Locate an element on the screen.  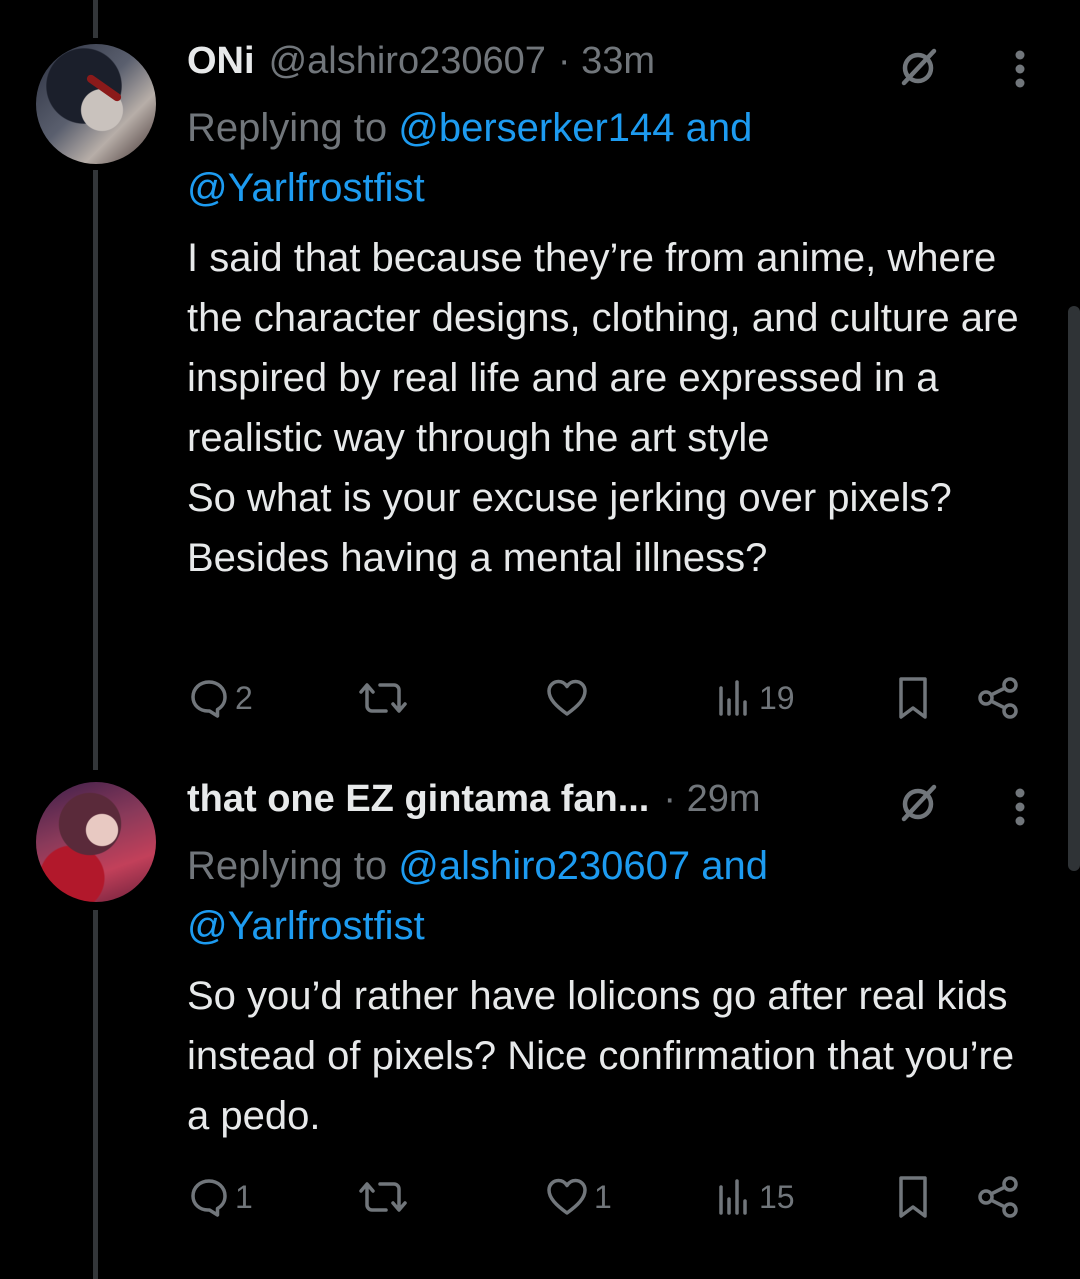
like-button is located at coordinates (569, 698).